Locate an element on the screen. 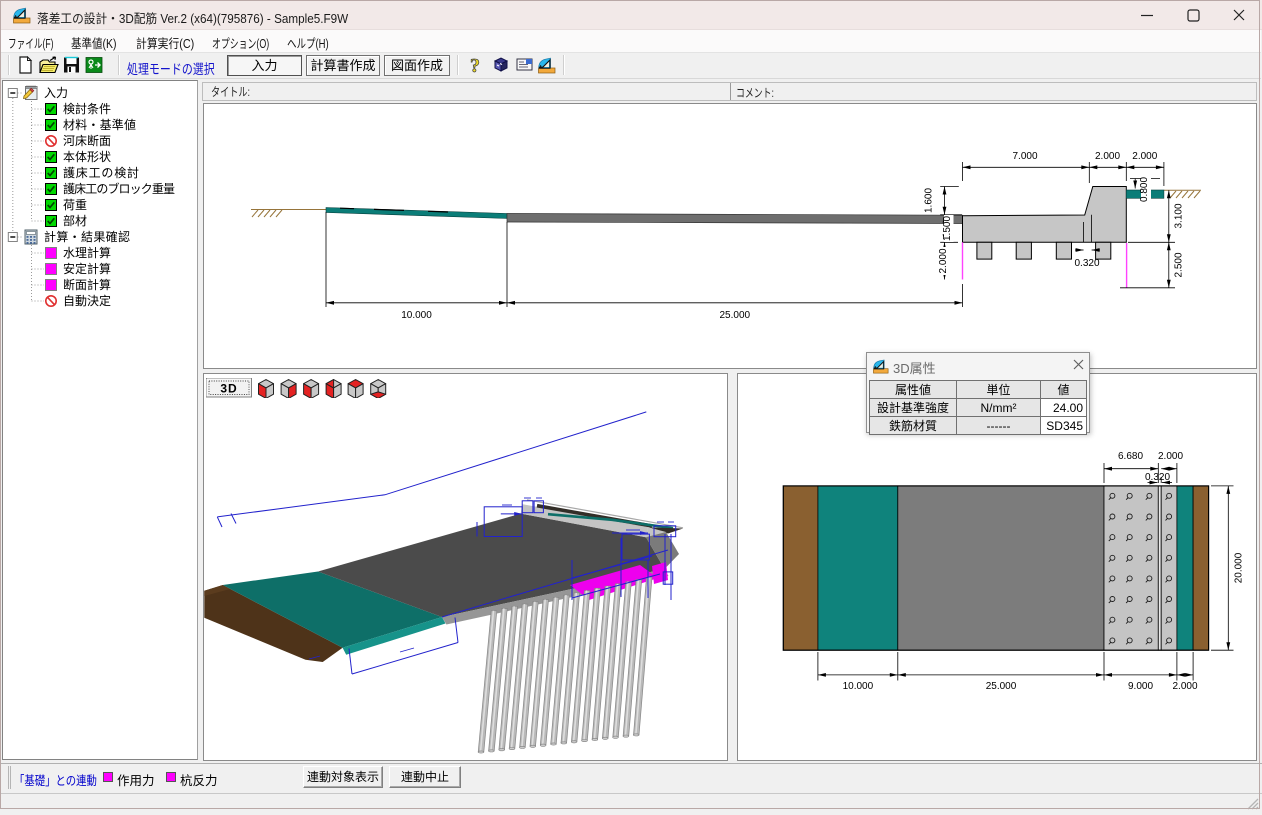  svg-text: 護床工の検討 is located at coordinates (101, 172).